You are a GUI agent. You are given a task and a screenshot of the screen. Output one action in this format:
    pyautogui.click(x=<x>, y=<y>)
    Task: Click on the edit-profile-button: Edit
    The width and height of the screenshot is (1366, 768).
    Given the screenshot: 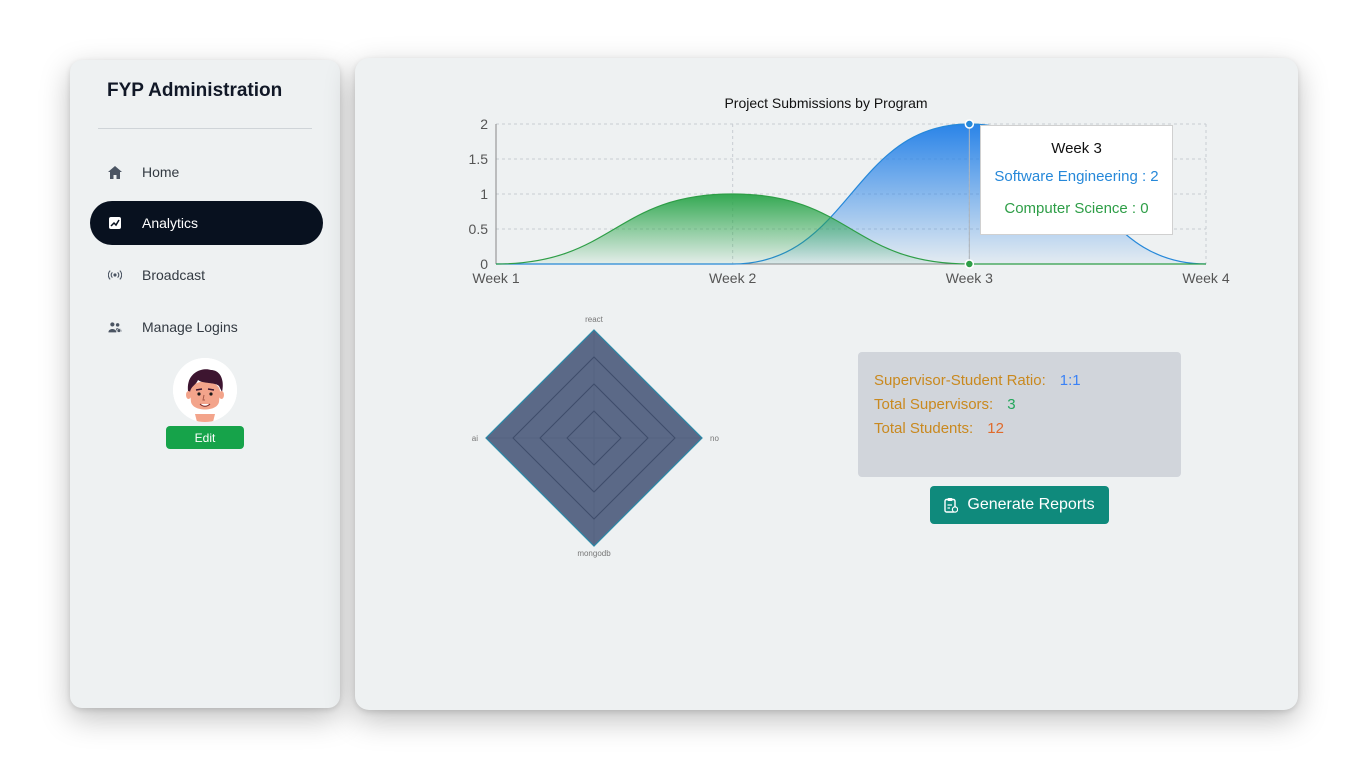 What is the action you would take?
    pyautogui.click(x=205, y=437)
    